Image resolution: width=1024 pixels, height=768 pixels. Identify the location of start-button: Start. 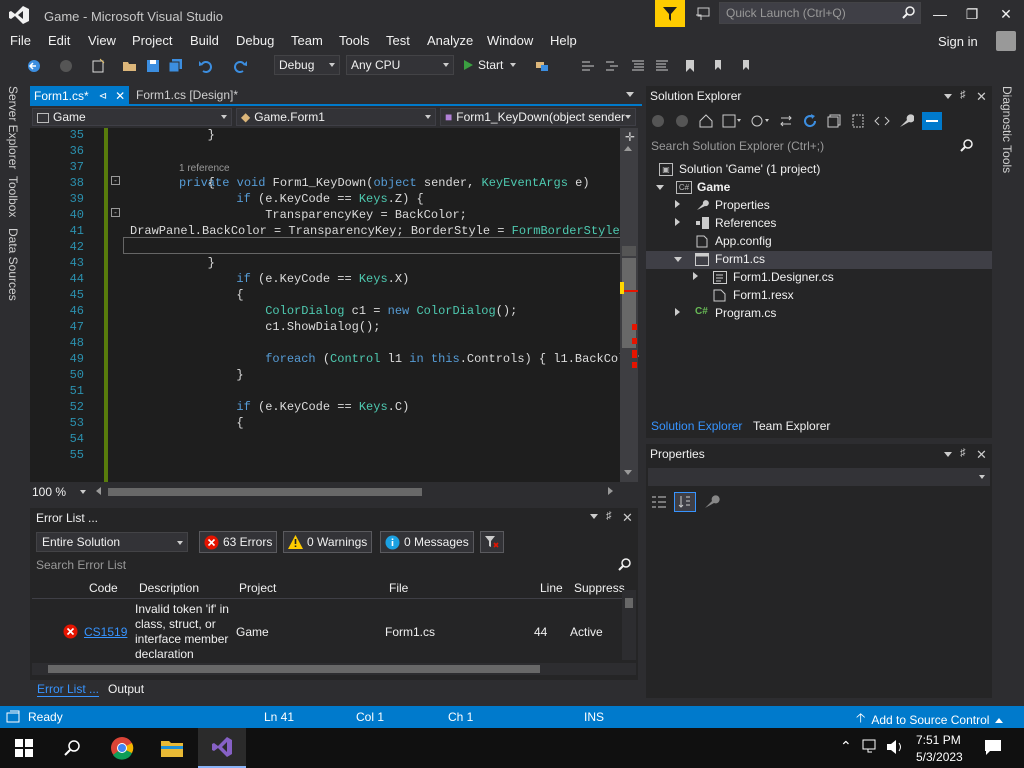
(489, 65).